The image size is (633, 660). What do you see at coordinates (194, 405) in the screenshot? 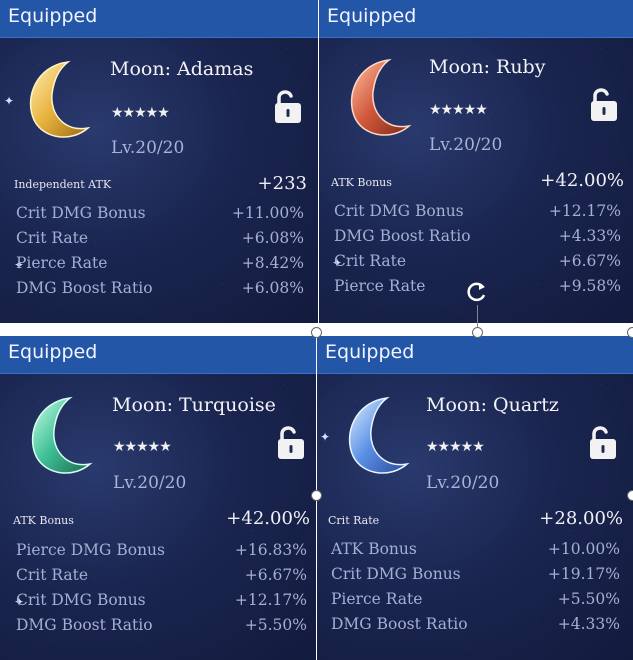
I see `moon-name: Moon: Turquoise` at bounding box center [194, 405].